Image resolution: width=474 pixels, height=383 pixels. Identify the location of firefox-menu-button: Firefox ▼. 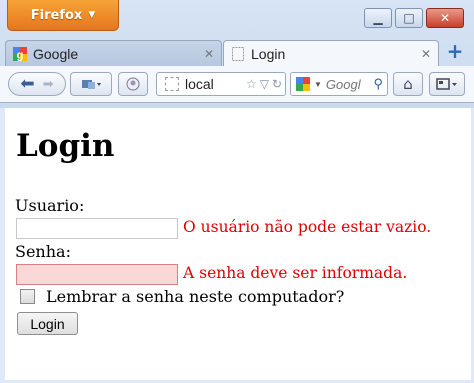
(63, 15).